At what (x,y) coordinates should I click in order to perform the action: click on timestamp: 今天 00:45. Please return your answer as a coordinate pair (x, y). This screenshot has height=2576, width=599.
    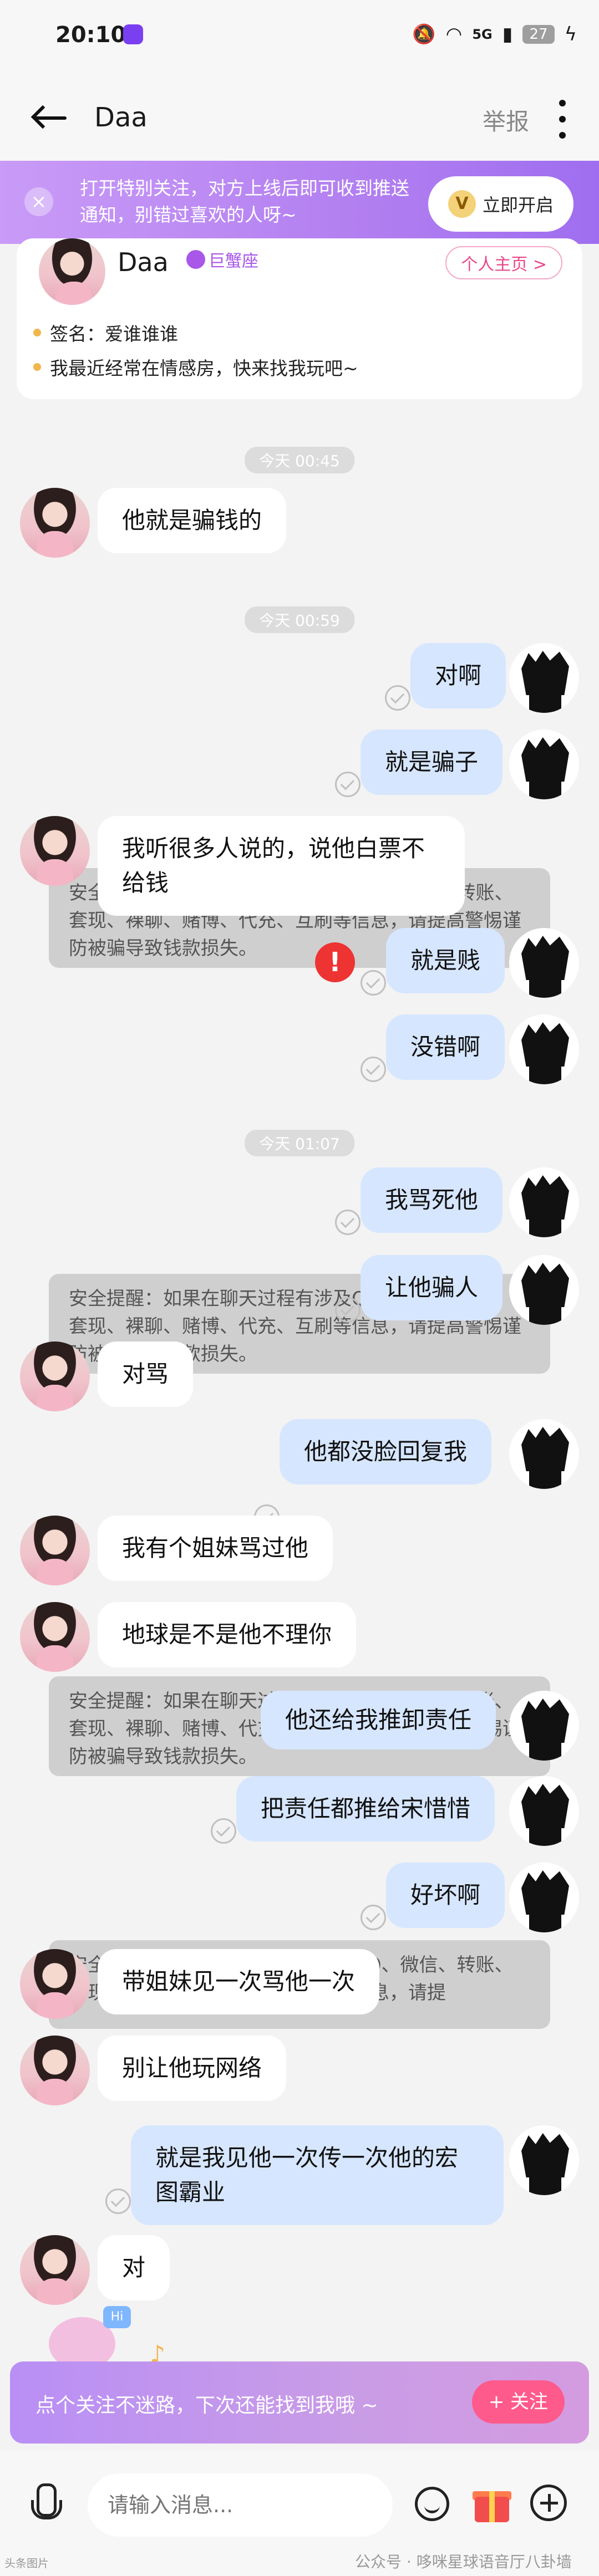
    Looking at the image, I should click on (299, 460).